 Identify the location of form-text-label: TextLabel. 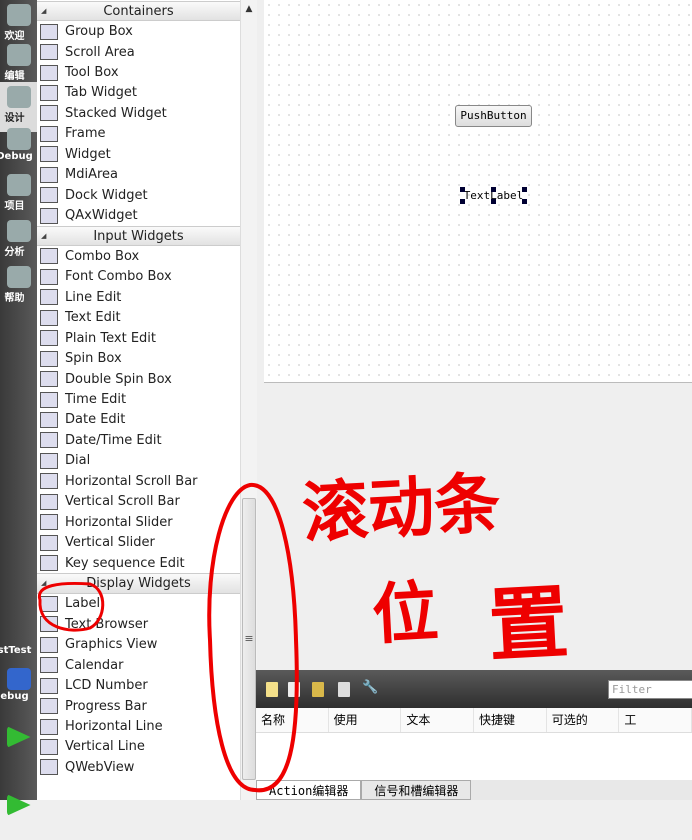
(493, 195).